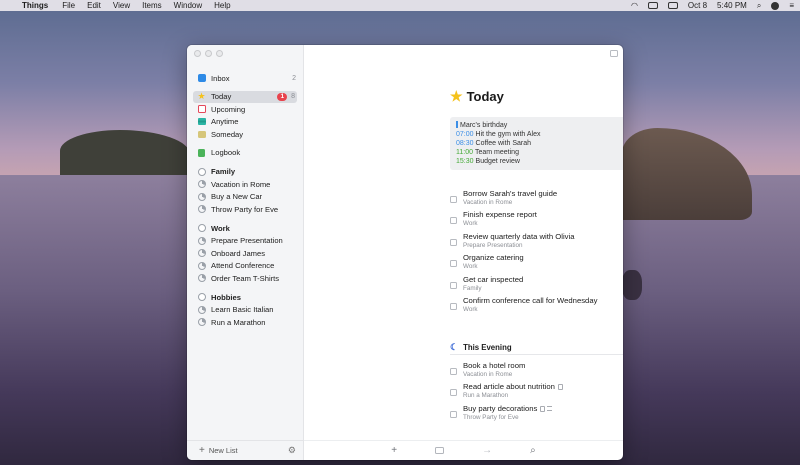 Image resolution: width=800 pixels, height=465 pixels. What do you see at coordinates (220, 228) in the screenshot?
I see `sidebar-area-label: Work` at bounding box center [220, 228].